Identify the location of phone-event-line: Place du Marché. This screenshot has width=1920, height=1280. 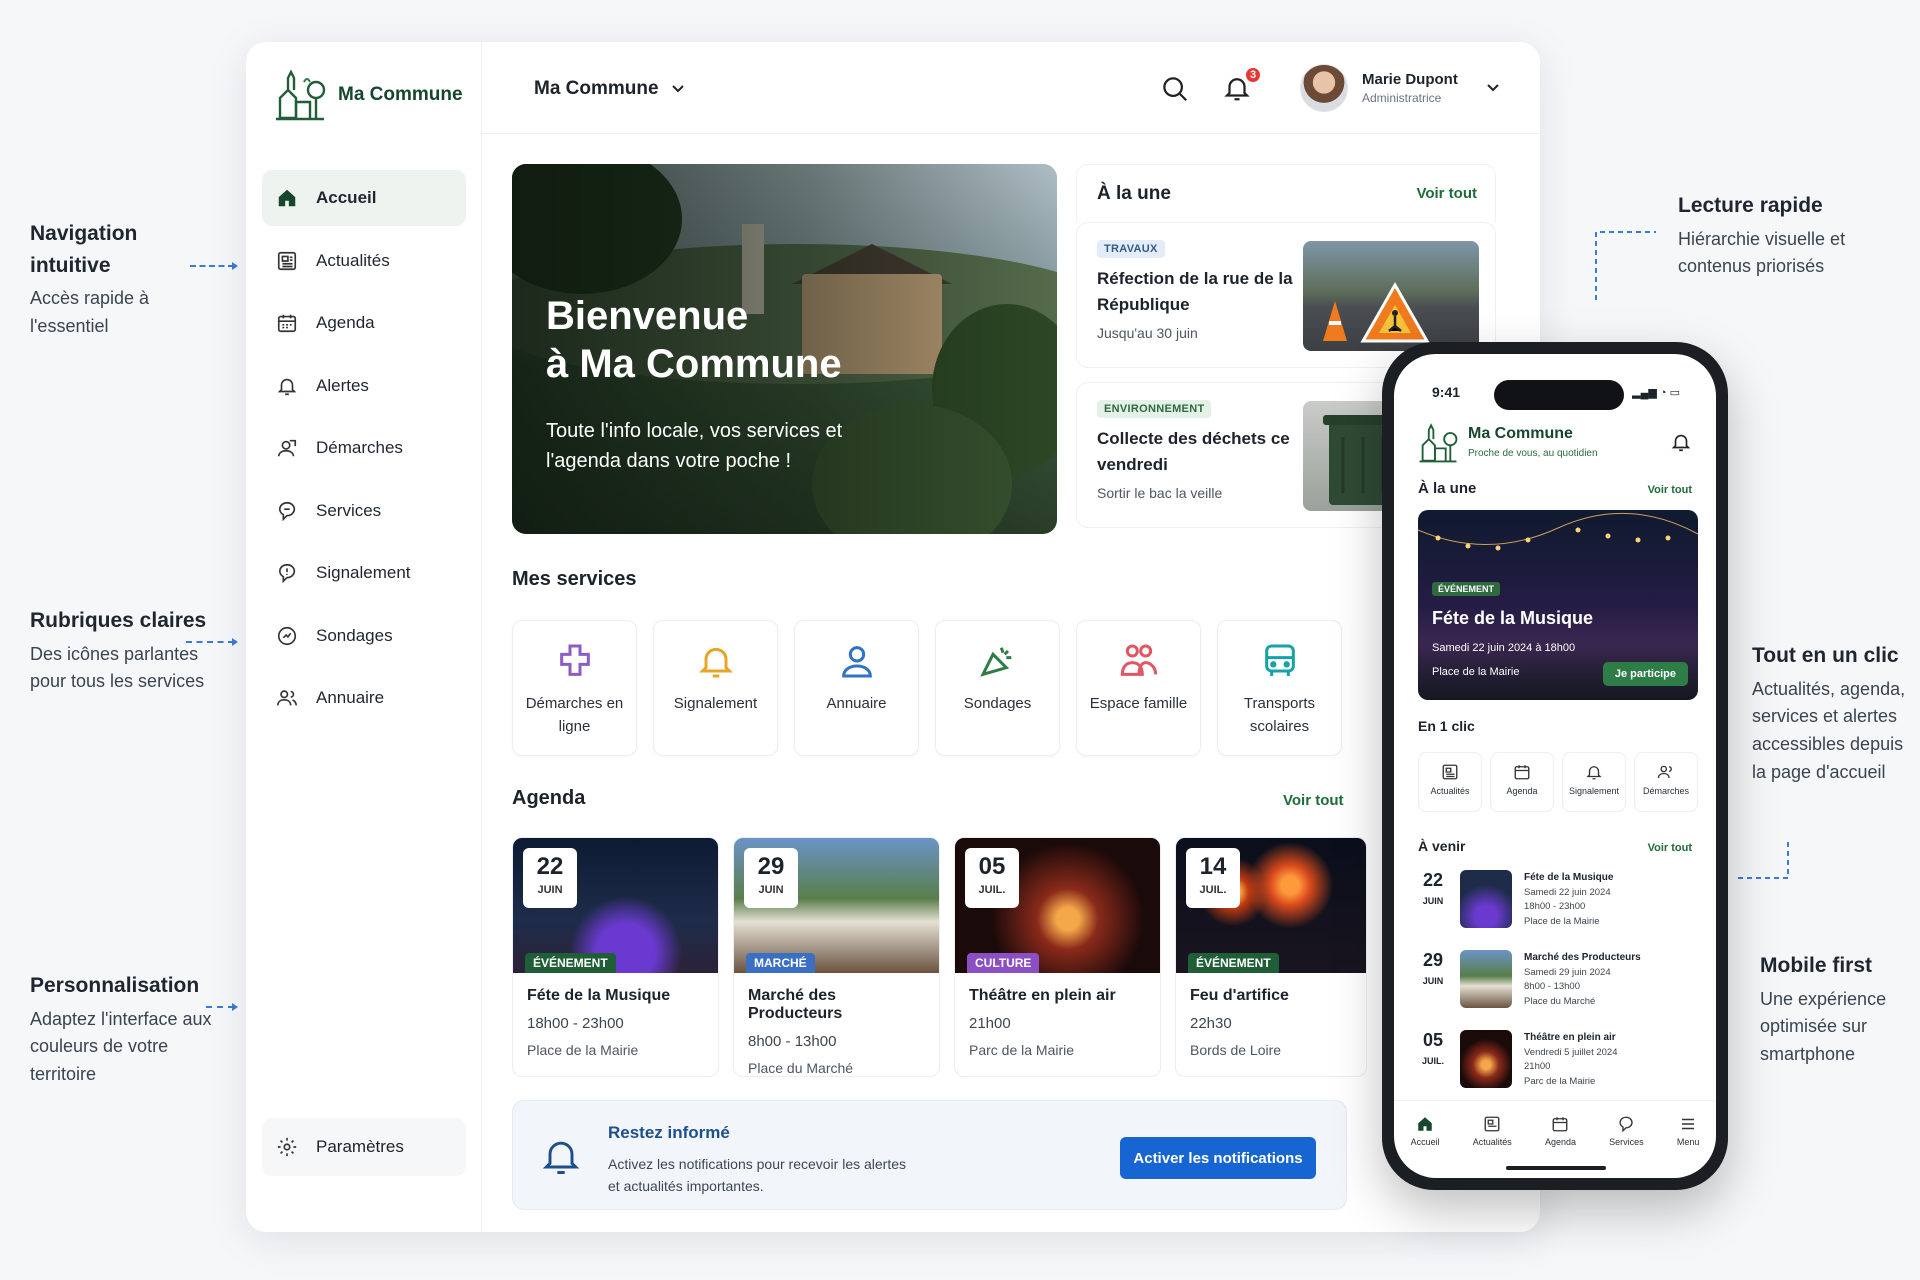
(1560, 1001).